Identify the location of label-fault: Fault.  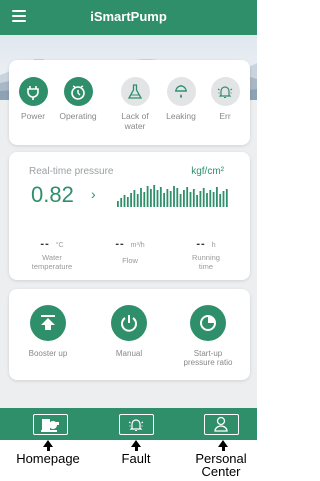
(136, 458).